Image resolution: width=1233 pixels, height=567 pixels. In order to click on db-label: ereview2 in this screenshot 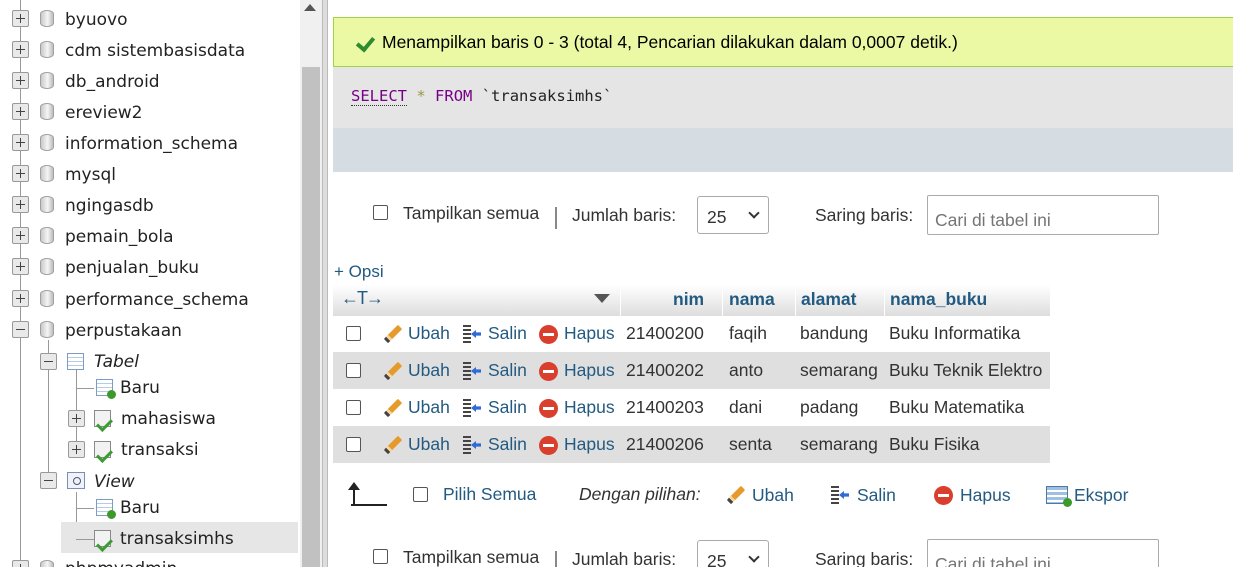, I will do `click(104, 113)`.